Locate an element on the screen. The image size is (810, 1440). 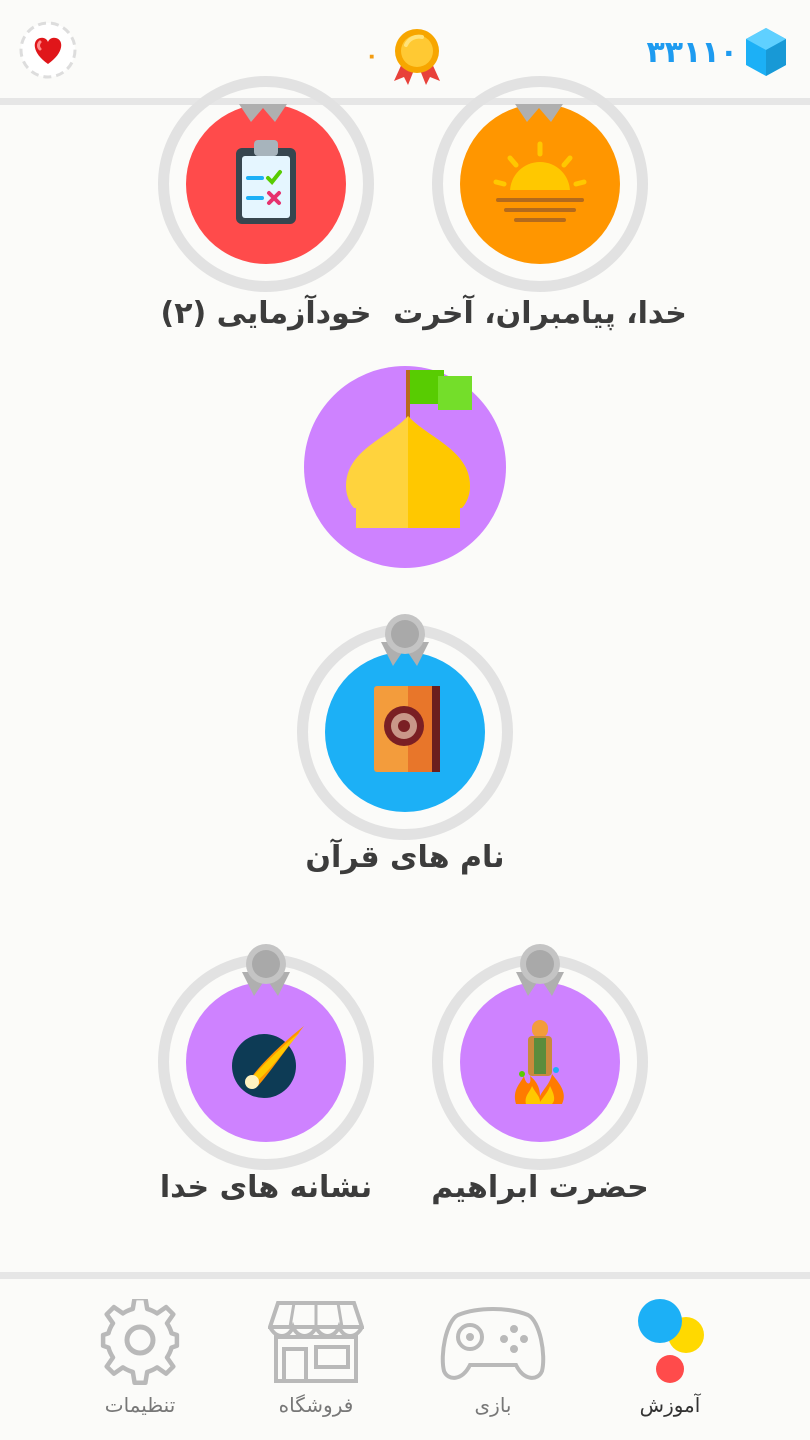
shop-icon is located at coordinates (316, 1342).